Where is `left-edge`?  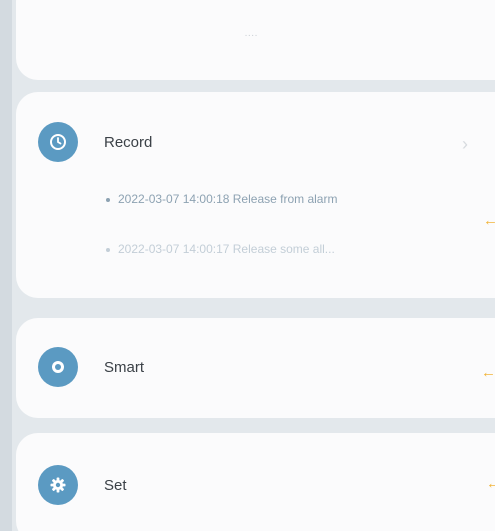 left-edge is located at coordinates (6, 265).